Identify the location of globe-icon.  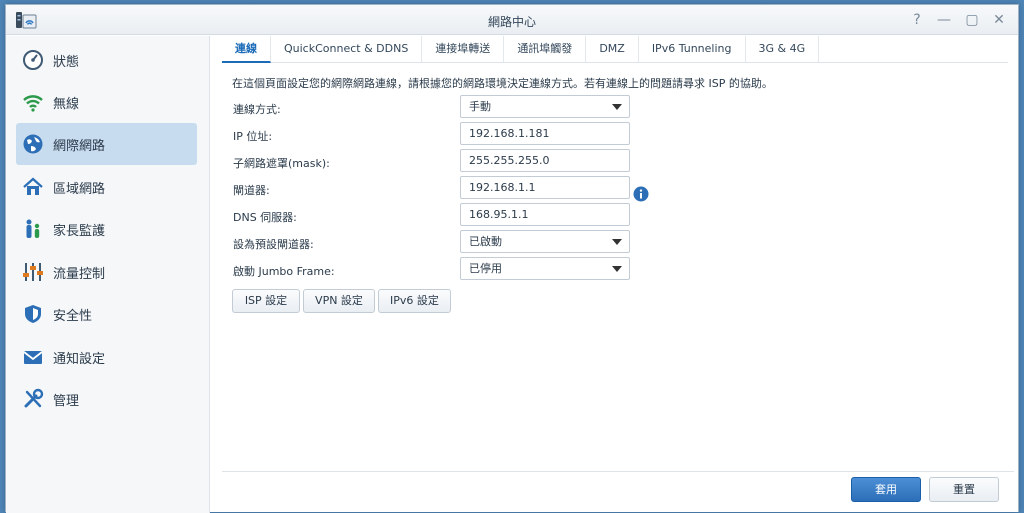
(33, 144).